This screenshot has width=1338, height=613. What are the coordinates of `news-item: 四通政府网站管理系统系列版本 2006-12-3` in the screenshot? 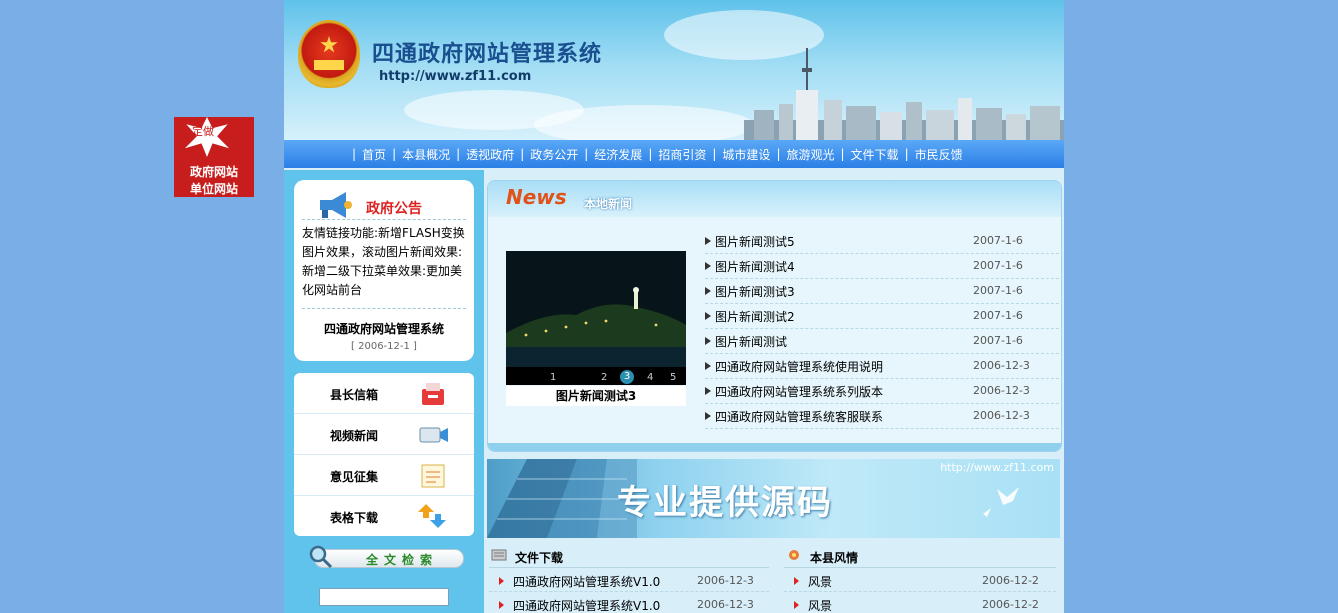 It's located at (882, 391).